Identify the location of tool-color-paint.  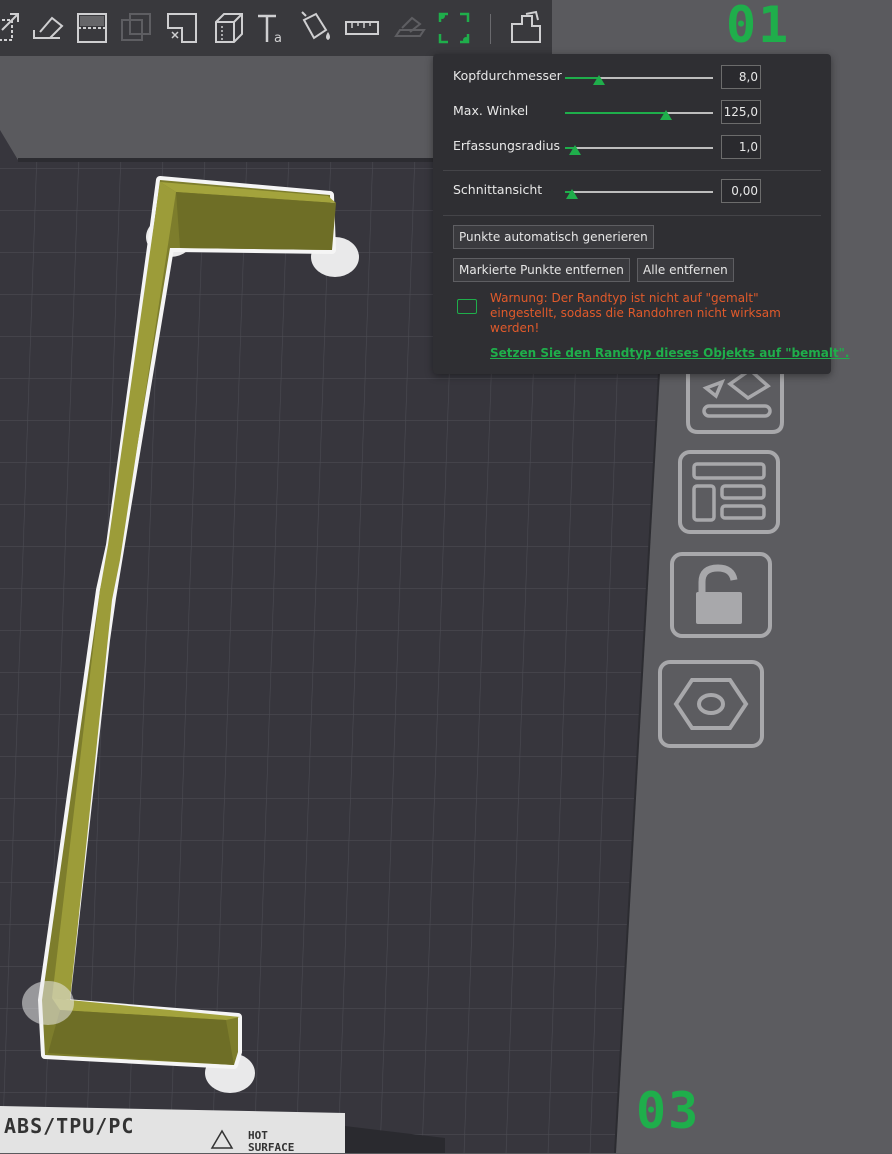
(316, 28).